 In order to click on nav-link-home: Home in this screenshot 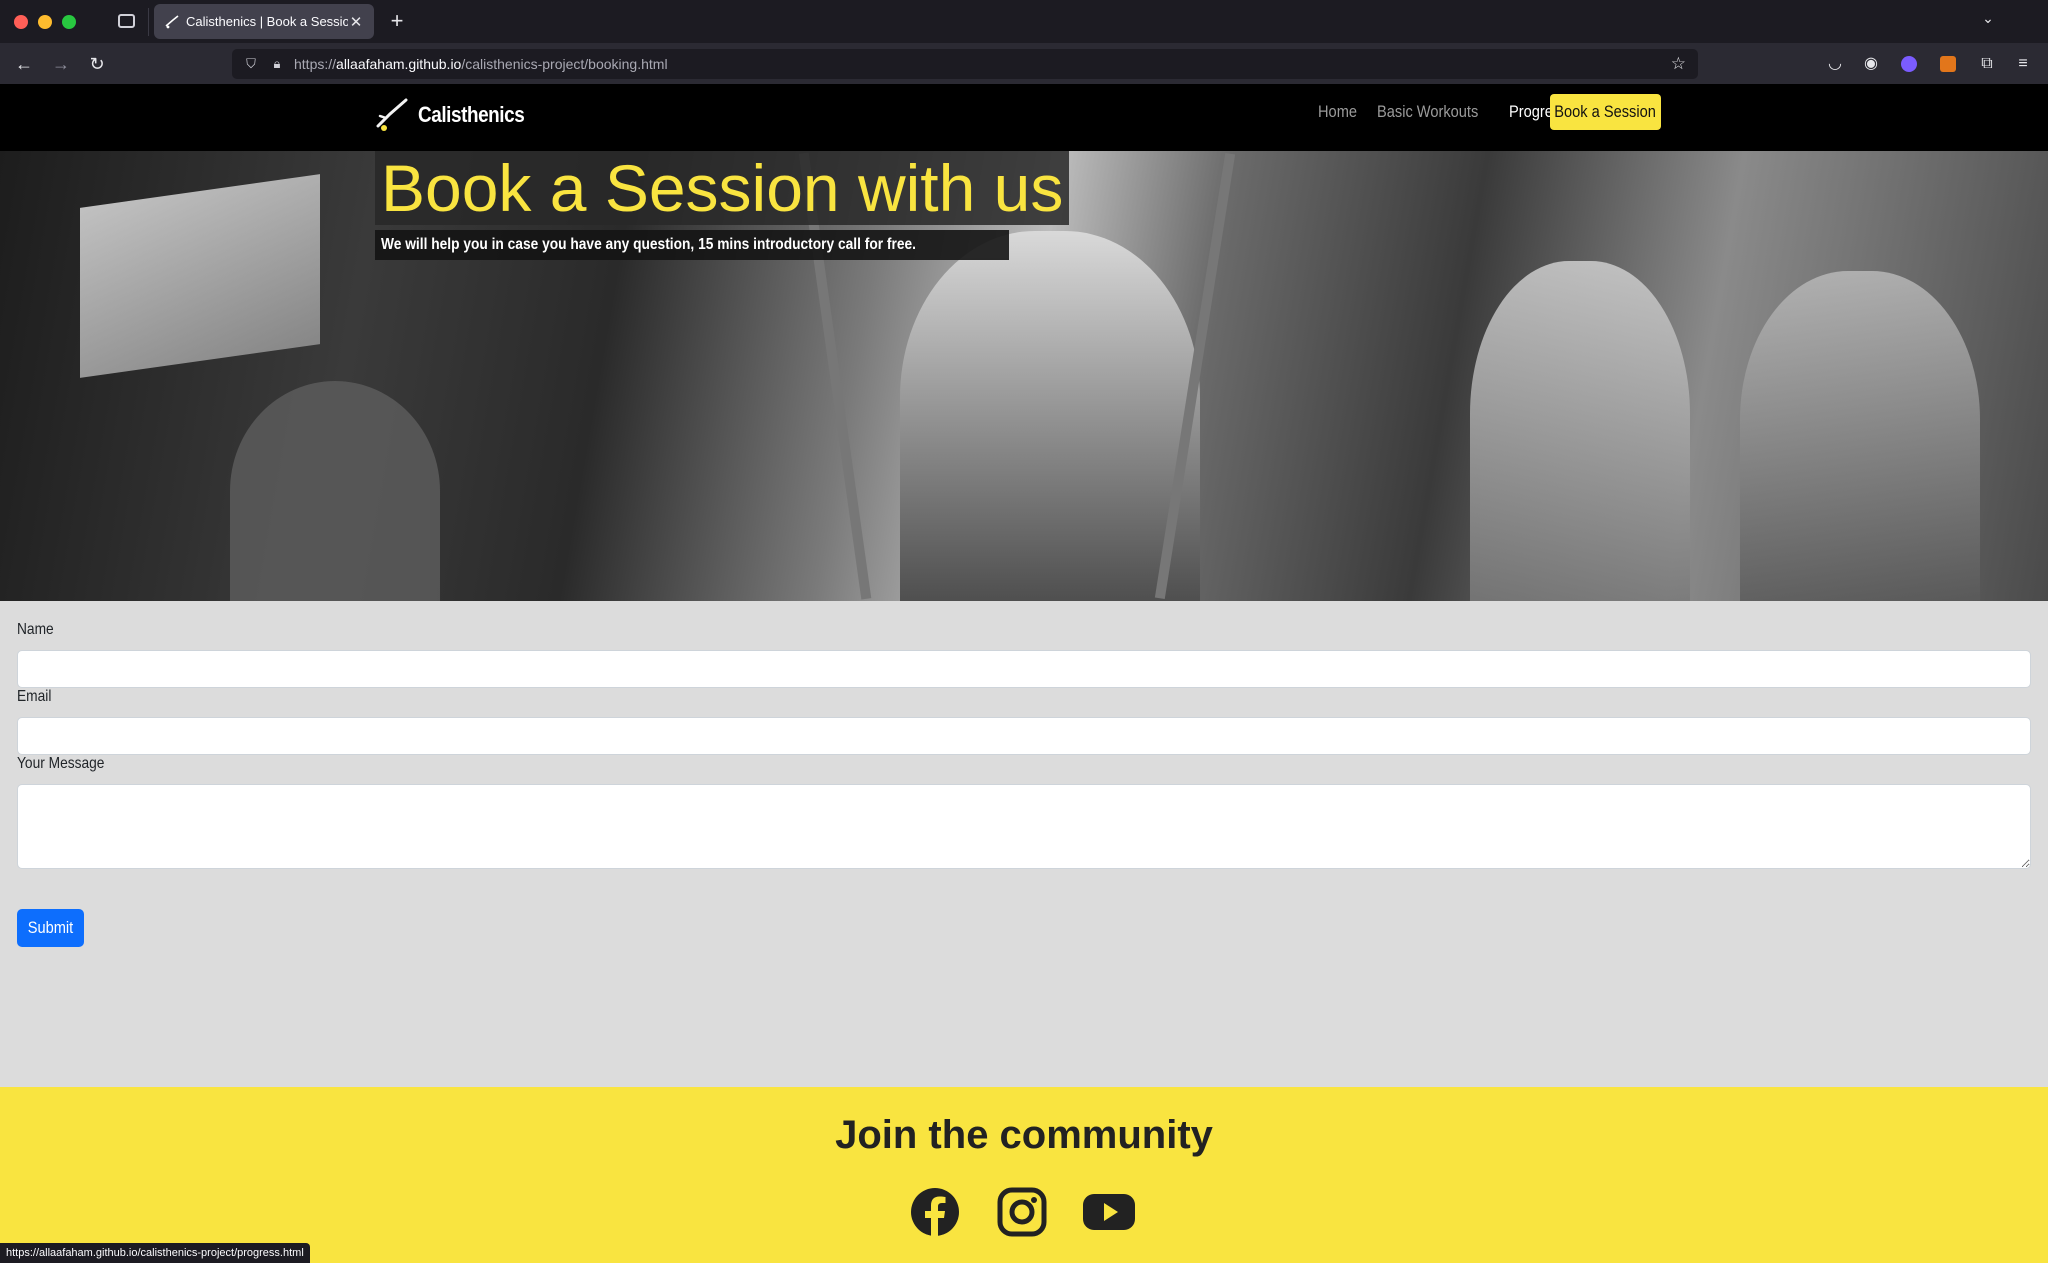, I will do `click(1337, 112)`.